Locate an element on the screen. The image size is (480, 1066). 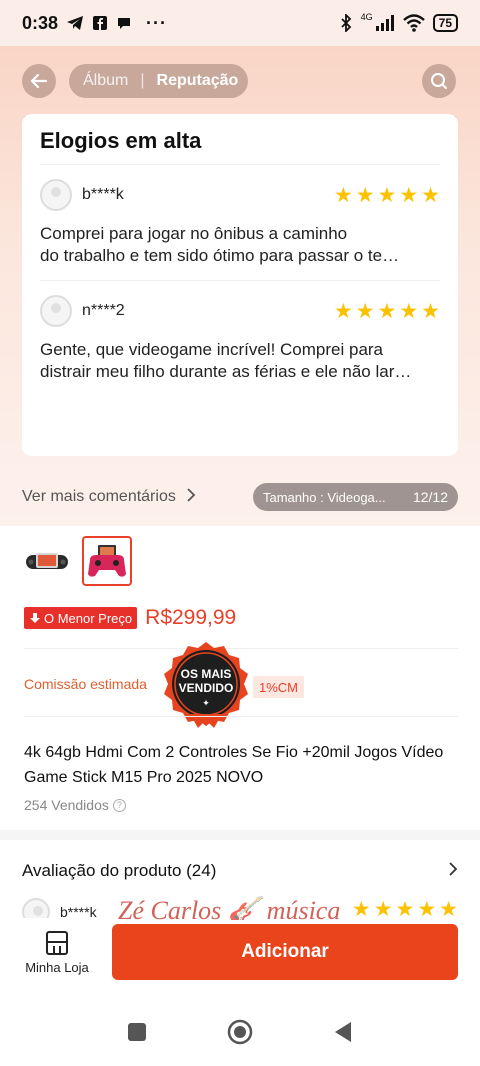
network-type: 4G is located at coordinates (366, 17).